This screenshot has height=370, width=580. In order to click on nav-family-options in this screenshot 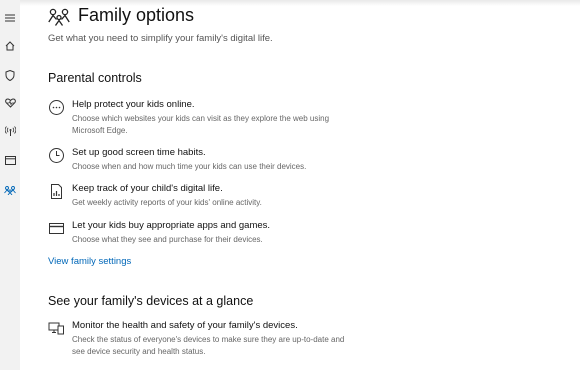, I will do `click(10, 190)`.